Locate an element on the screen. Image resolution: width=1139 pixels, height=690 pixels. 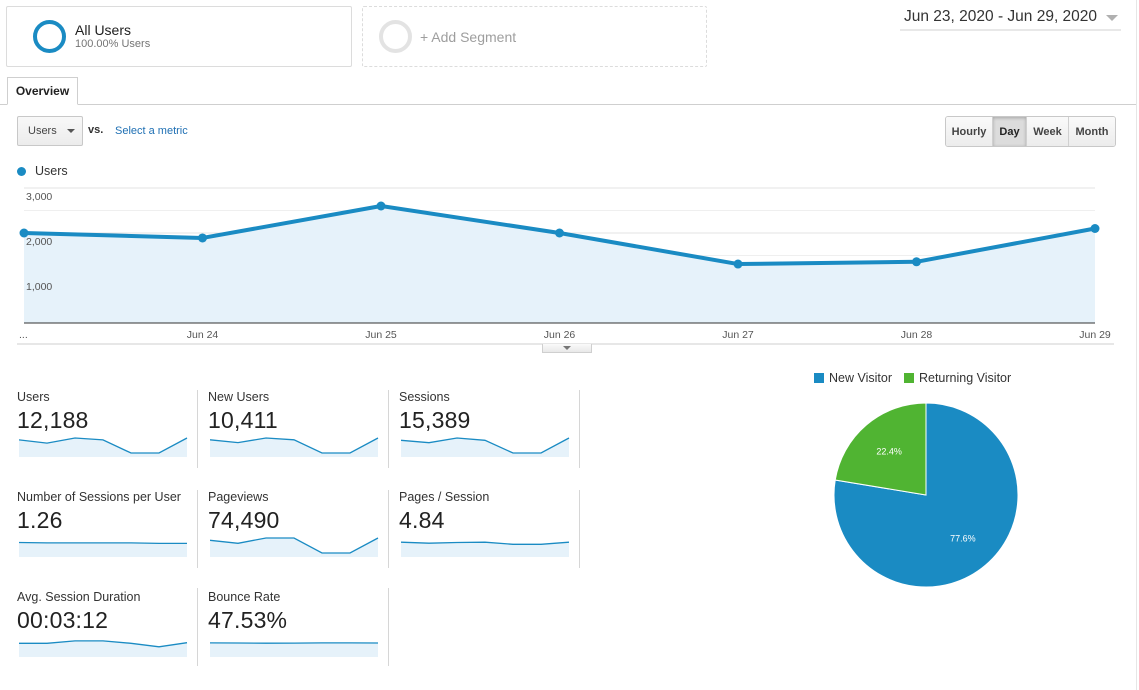
pie-slice-label: 22.4% is located at coordinates (889, 452).